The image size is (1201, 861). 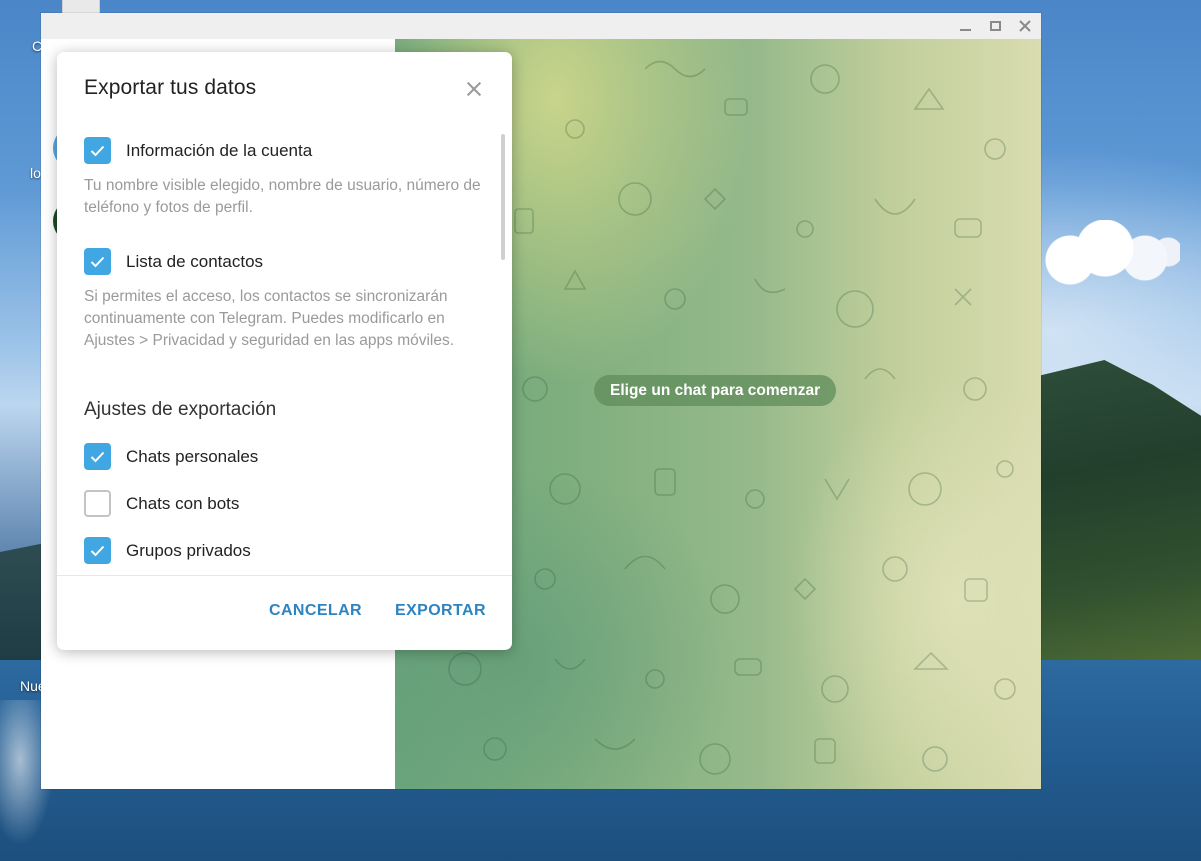 I want to click on maximize-icon, so click(x=995, y=26).